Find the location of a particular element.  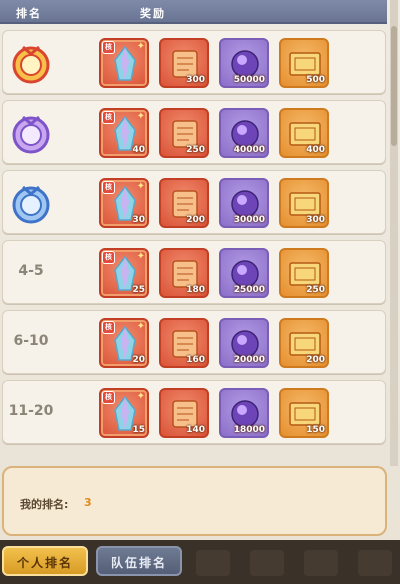

reward-item-ticket: 200 is located at coordinates (304, 343).